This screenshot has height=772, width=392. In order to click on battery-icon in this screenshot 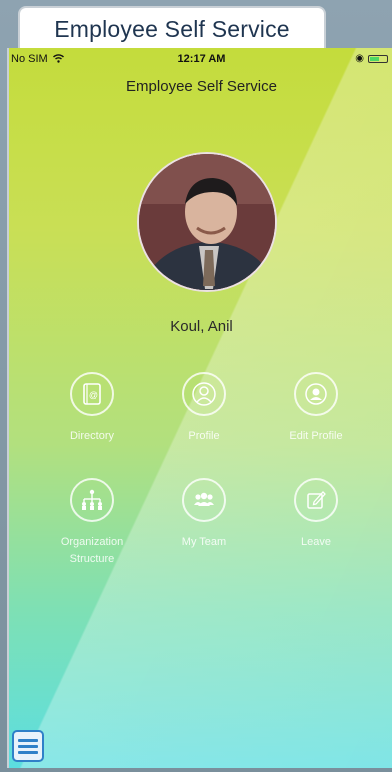, I will do `click(378, 58)`.